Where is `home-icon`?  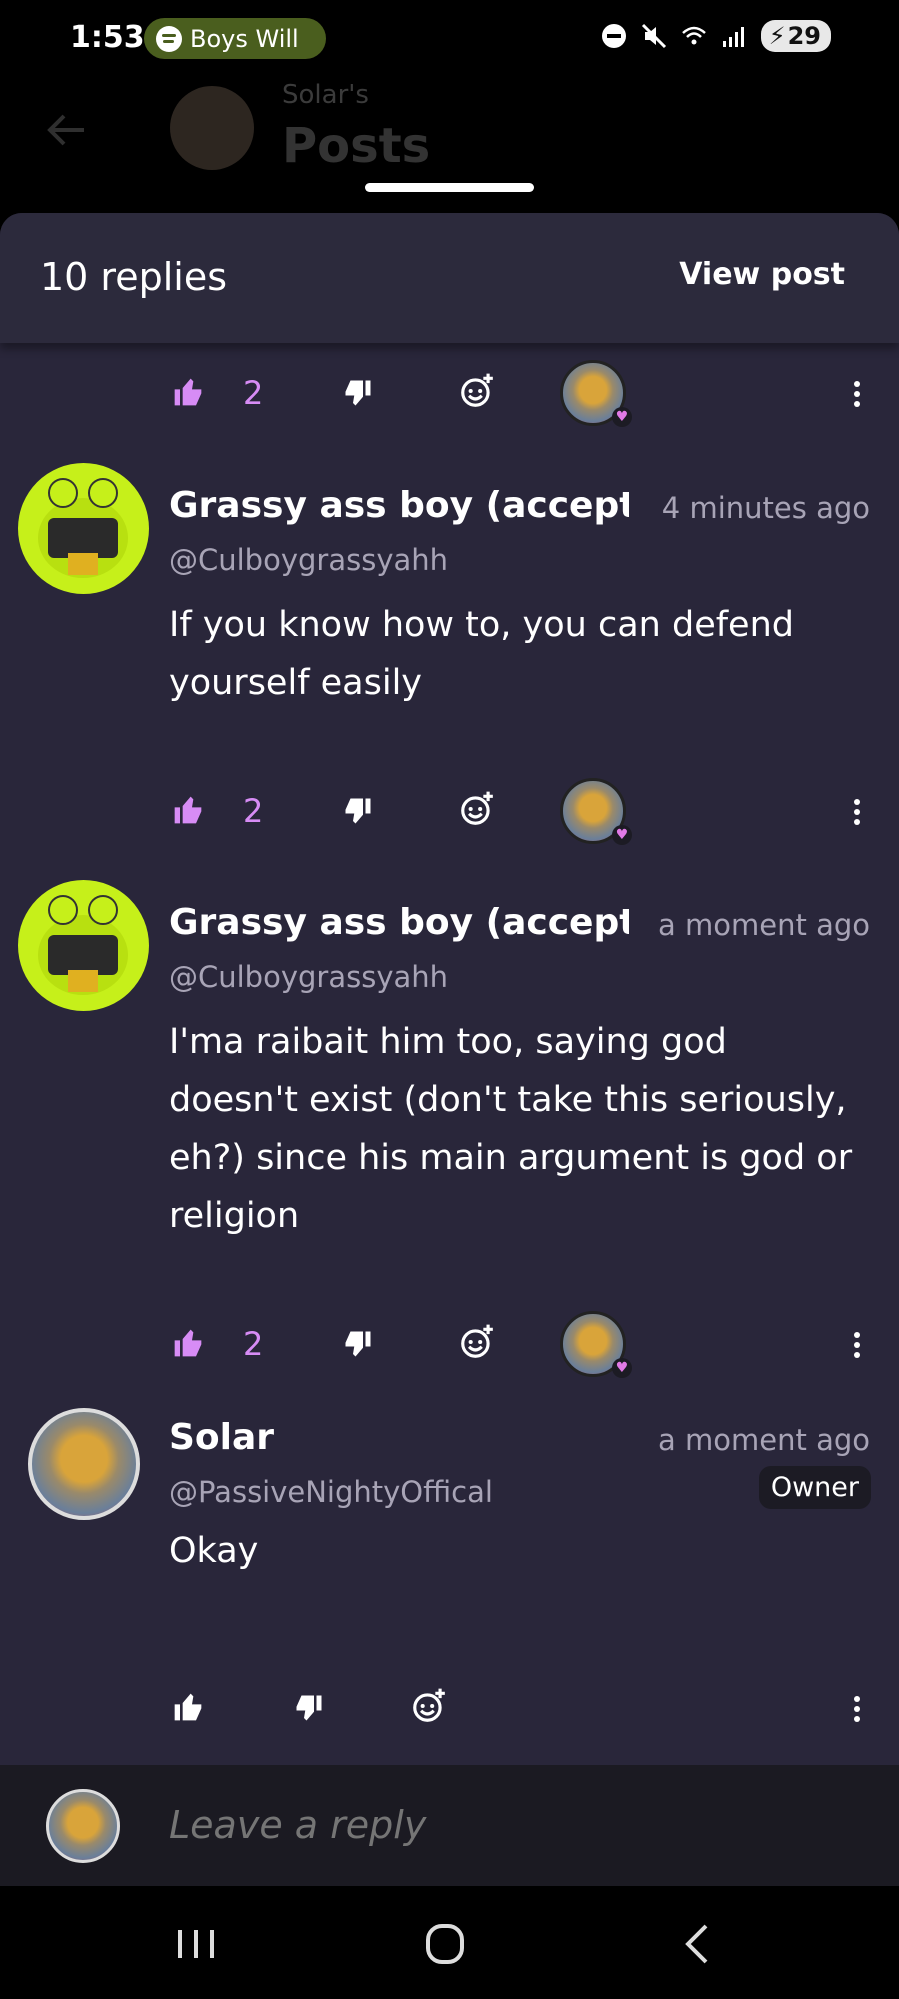 home-icon is located at coordinates (445, 1944).